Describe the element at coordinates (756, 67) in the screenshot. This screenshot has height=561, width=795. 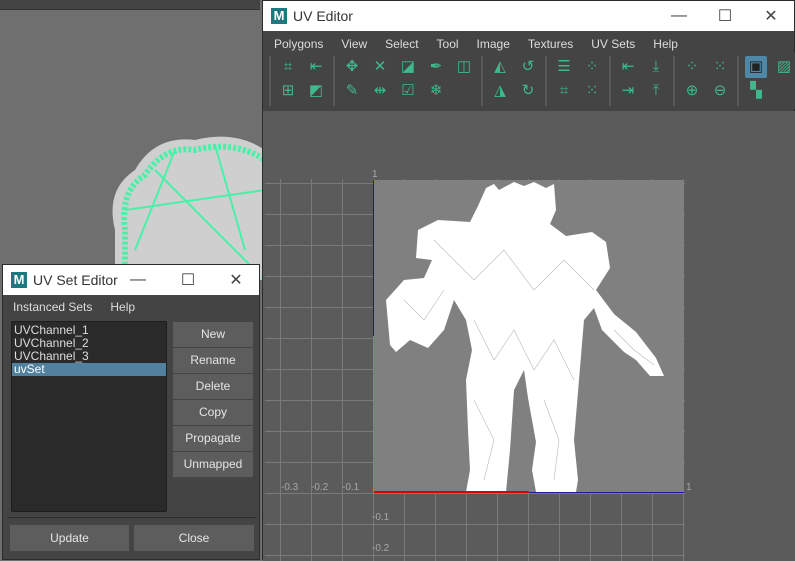
I see `image-display-icon: ▣` at that location.